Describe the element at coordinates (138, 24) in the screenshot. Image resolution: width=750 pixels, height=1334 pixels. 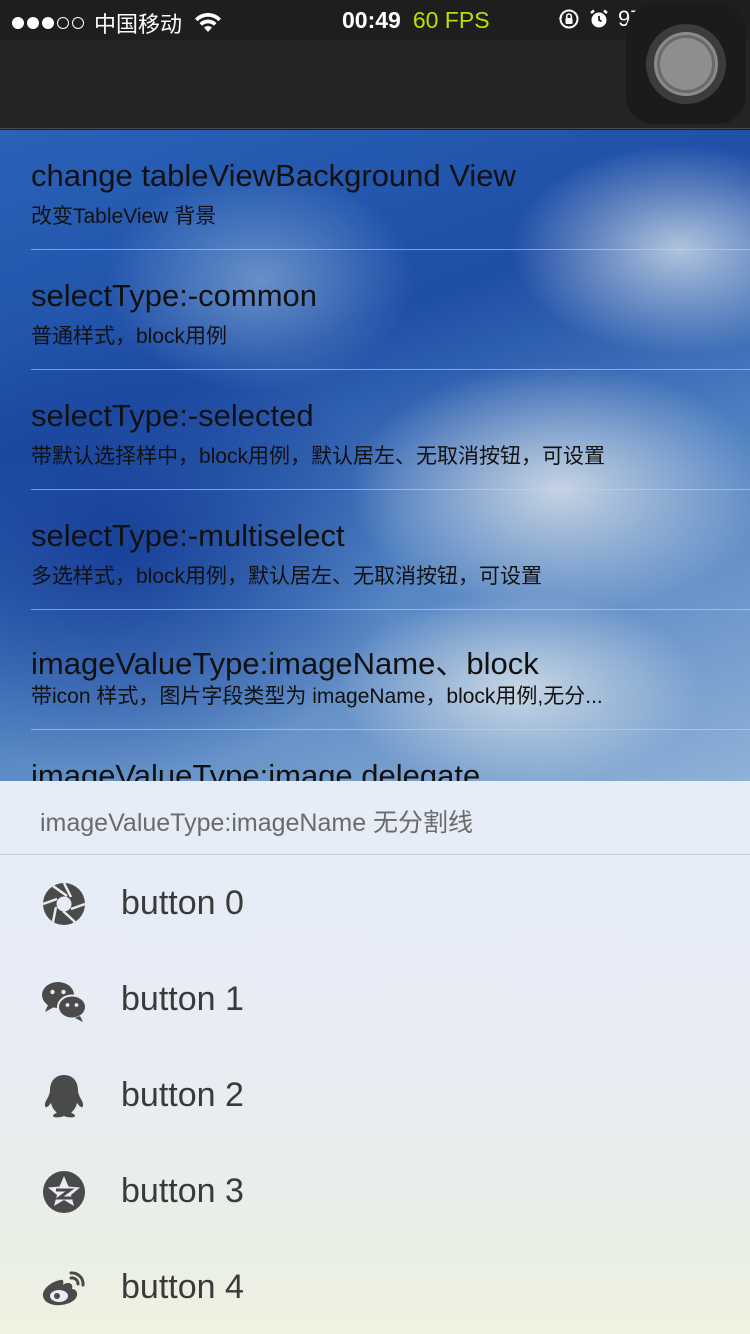
I see `carrier-name: 中国移动` at that location.